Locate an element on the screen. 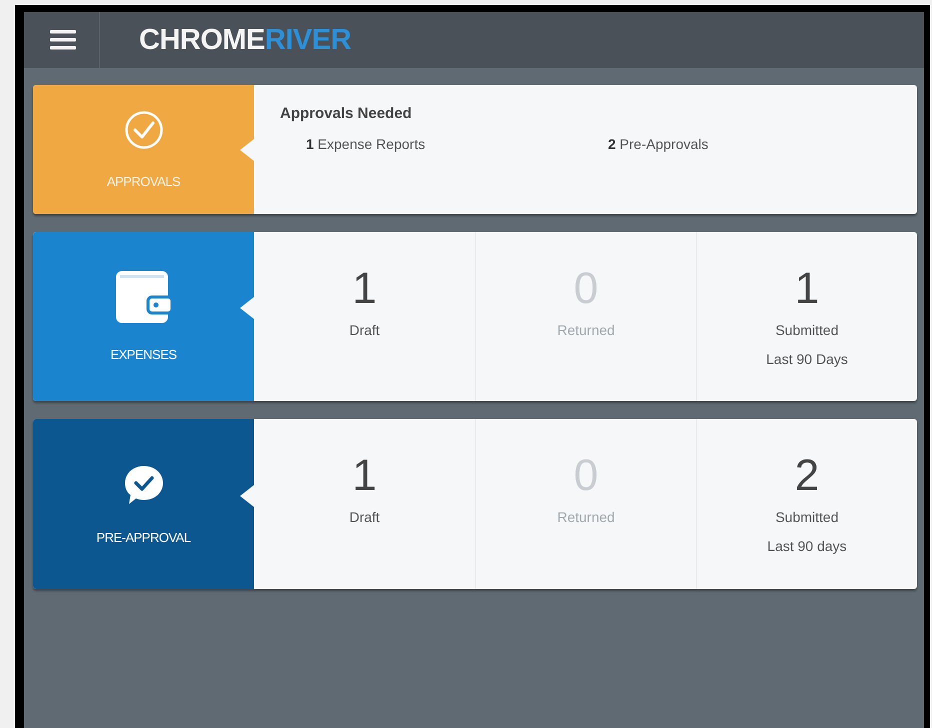  period-label: Last 90 days is located at coordinates (807, 546).